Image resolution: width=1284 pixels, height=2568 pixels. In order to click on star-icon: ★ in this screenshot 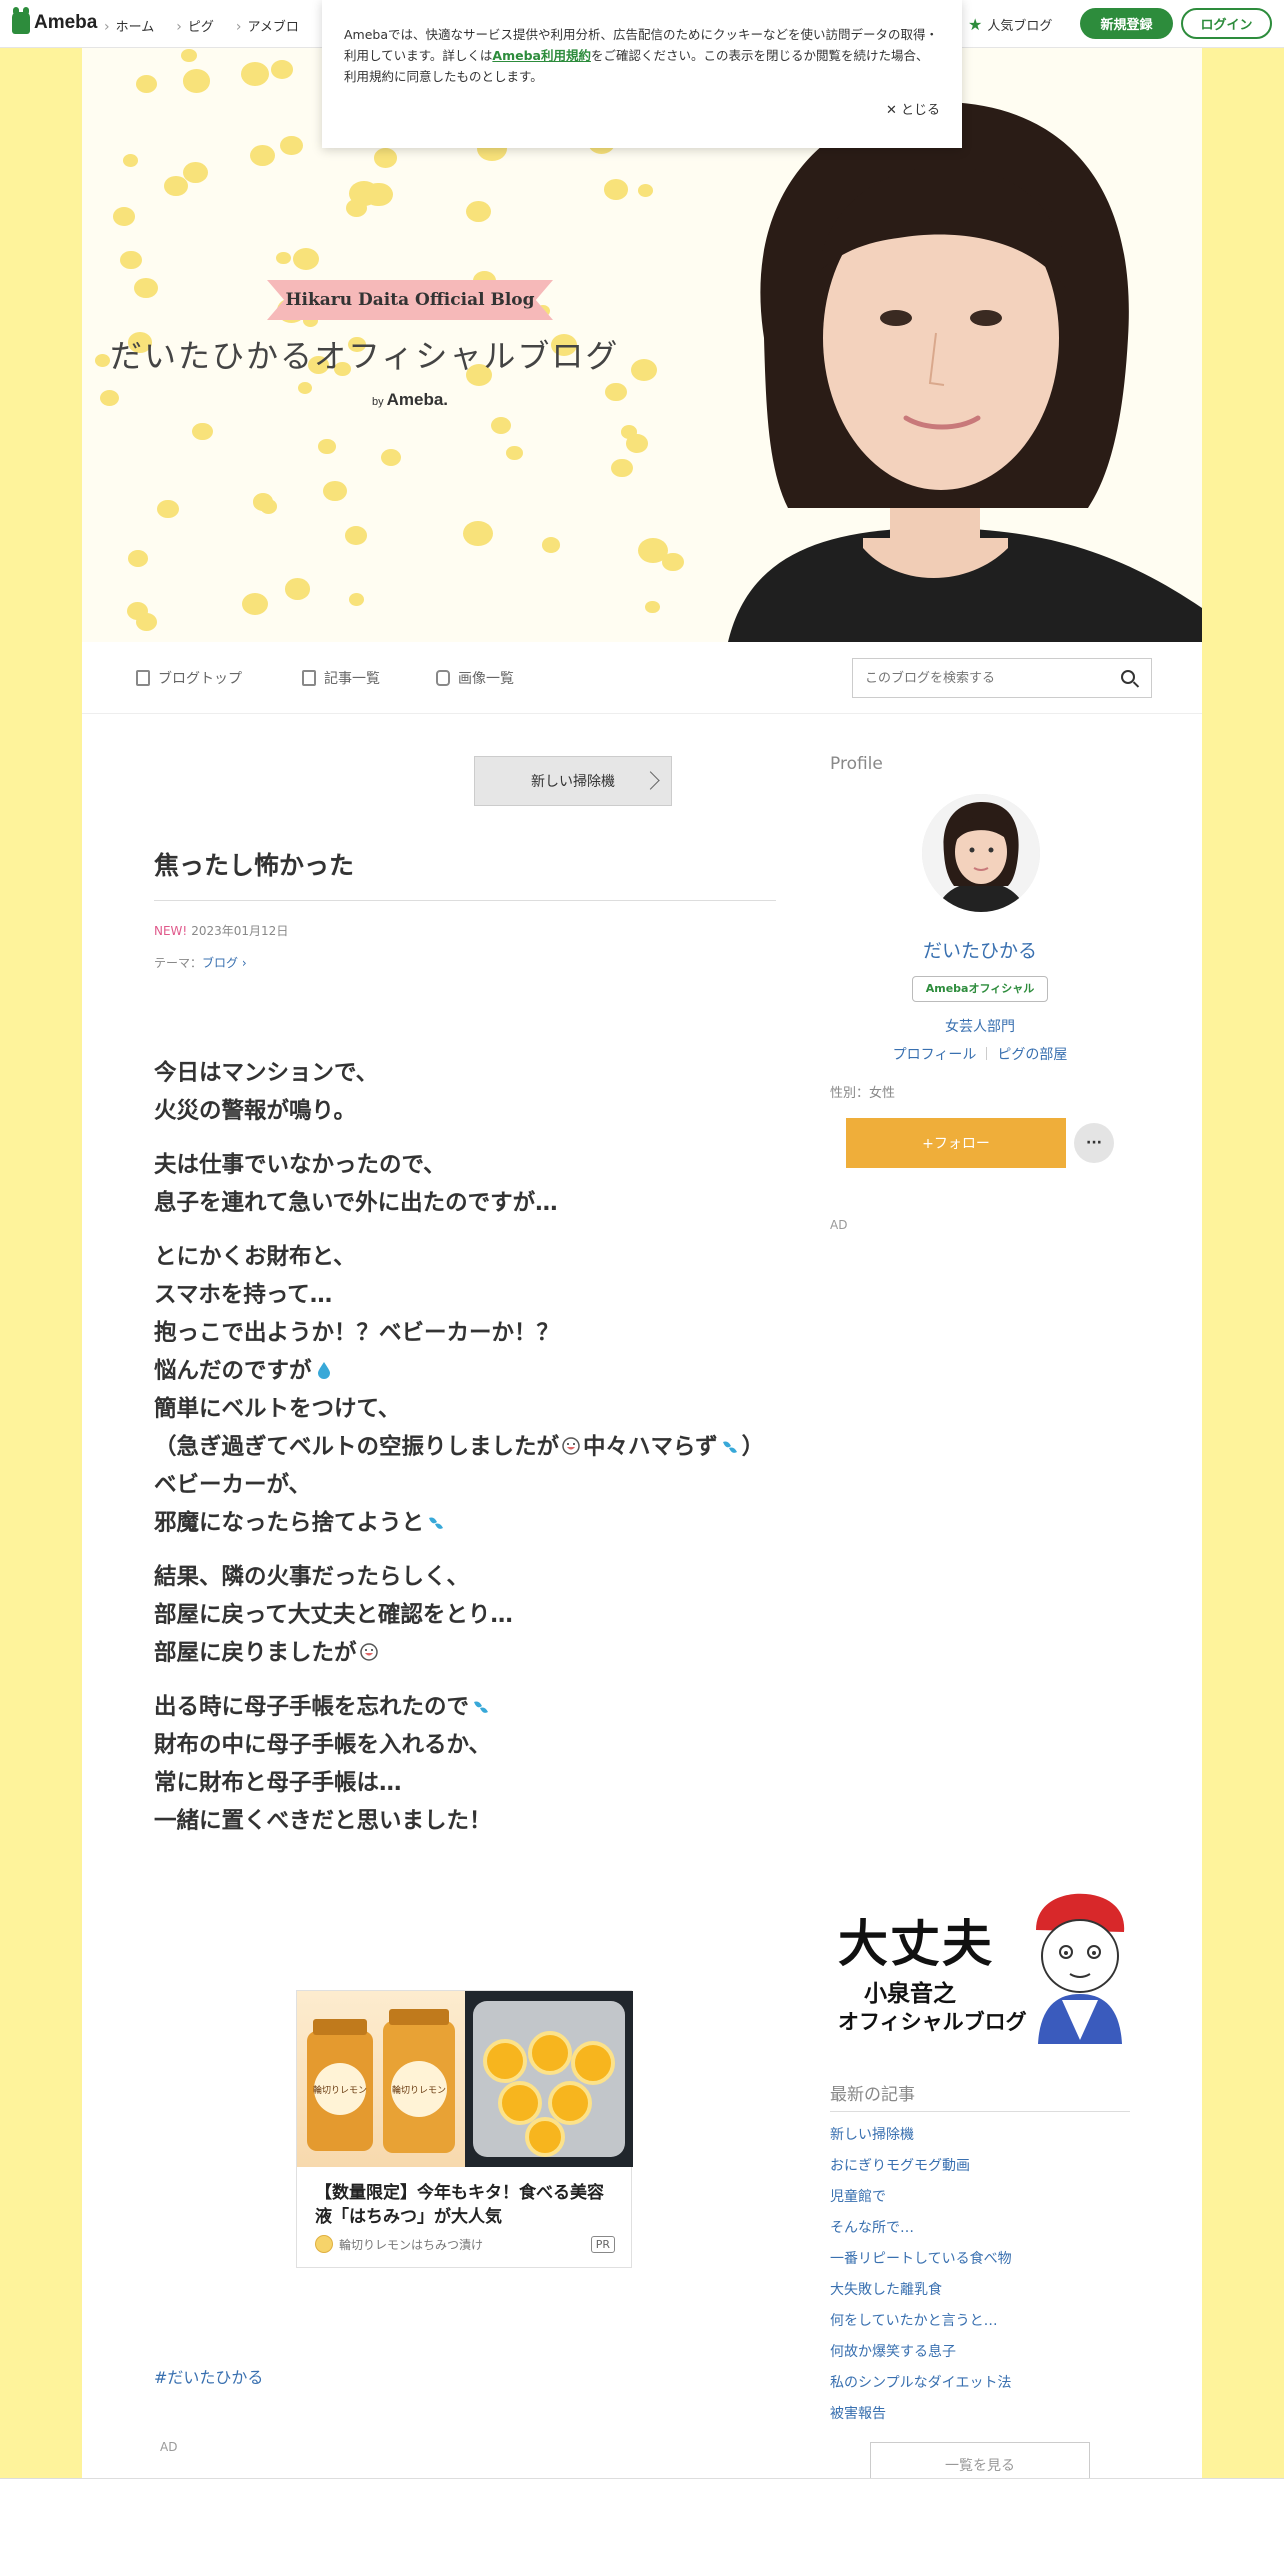, I will do `click(975, 24)`.